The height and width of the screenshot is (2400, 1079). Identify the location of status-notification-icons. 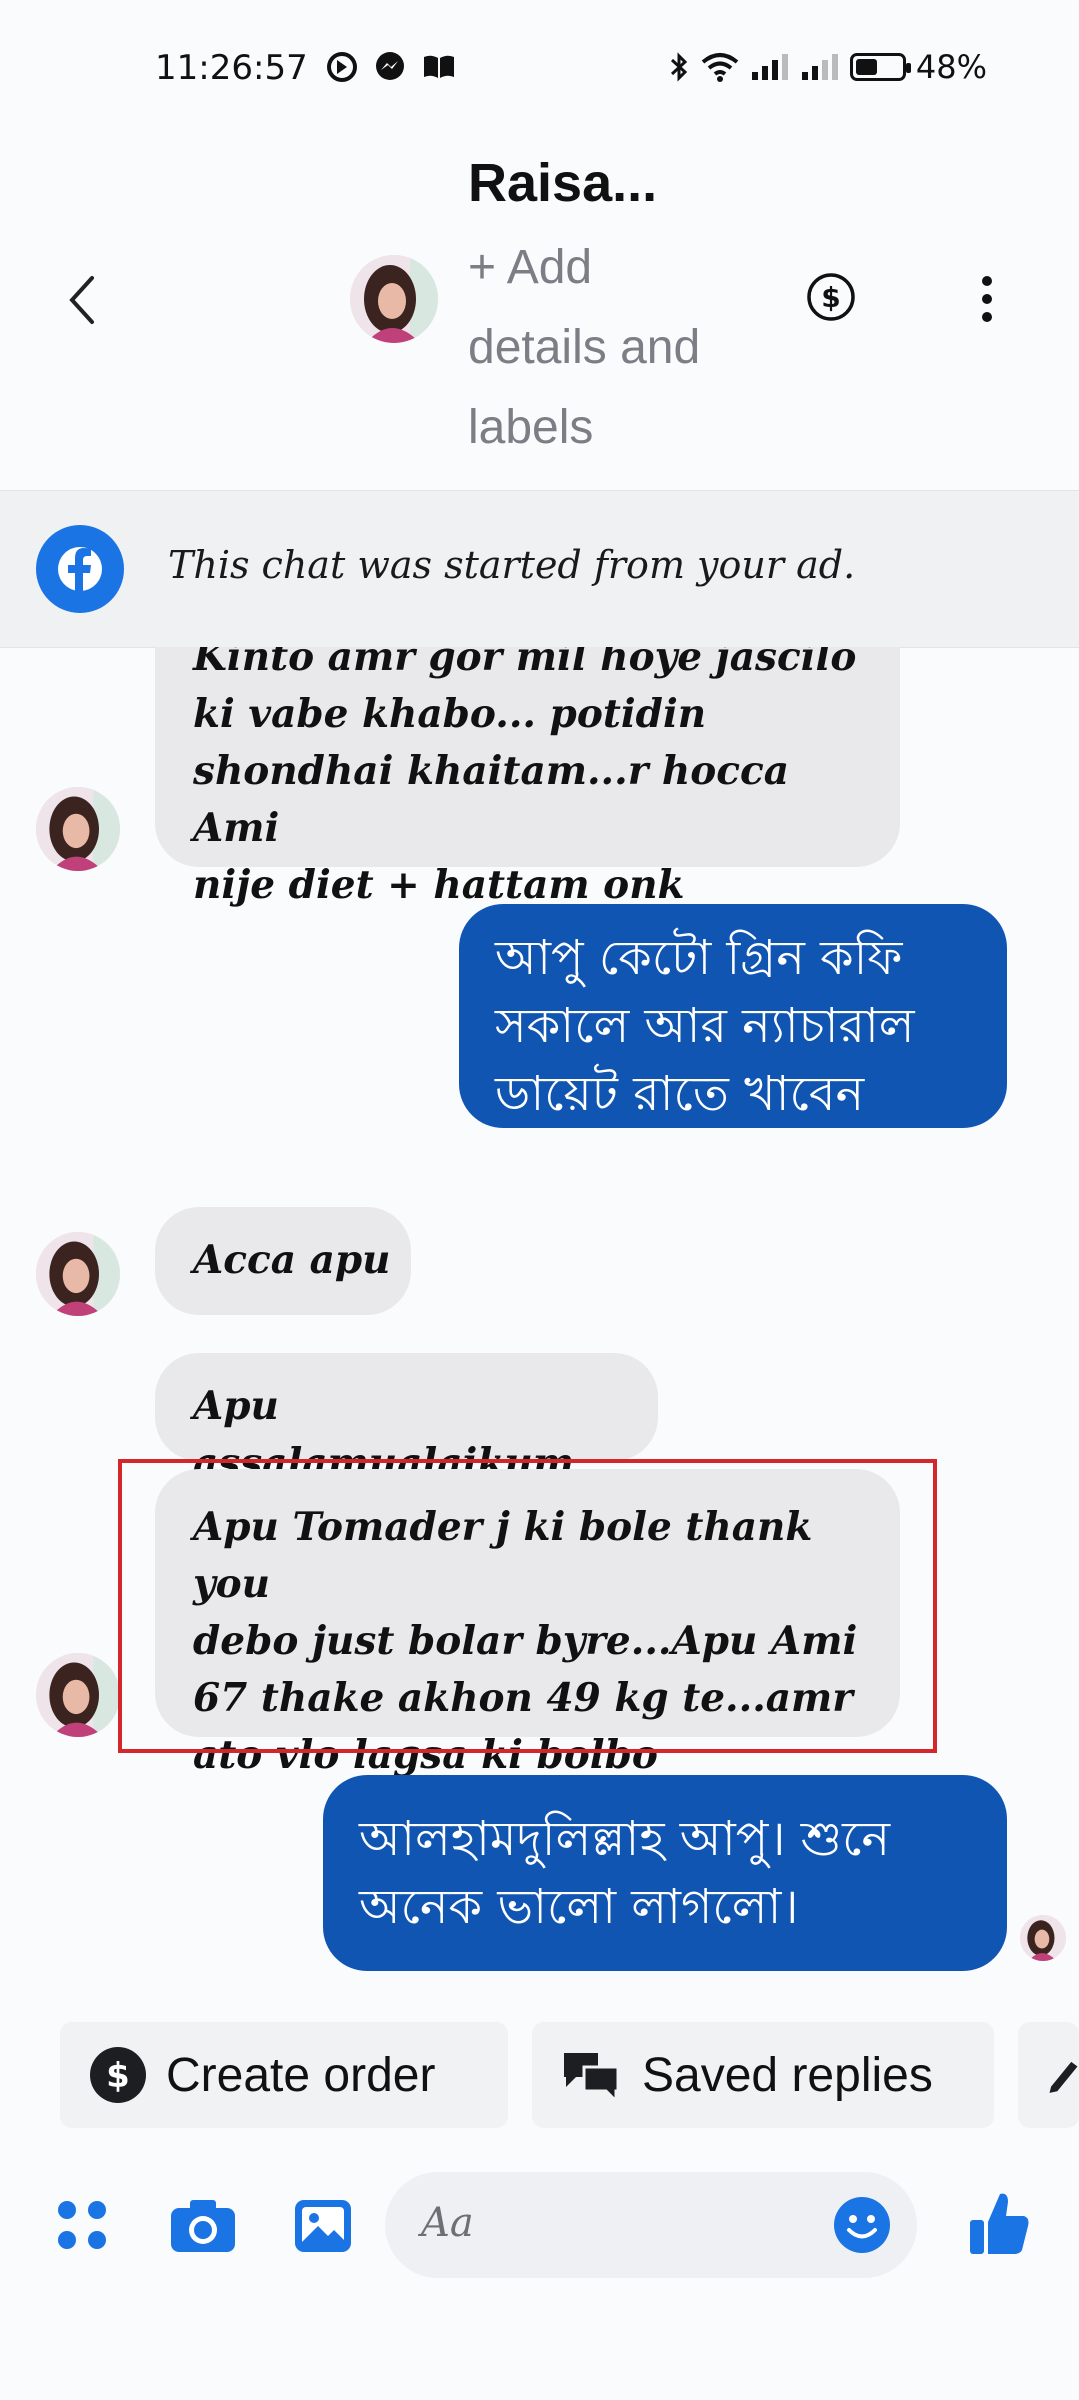
(391, 67).